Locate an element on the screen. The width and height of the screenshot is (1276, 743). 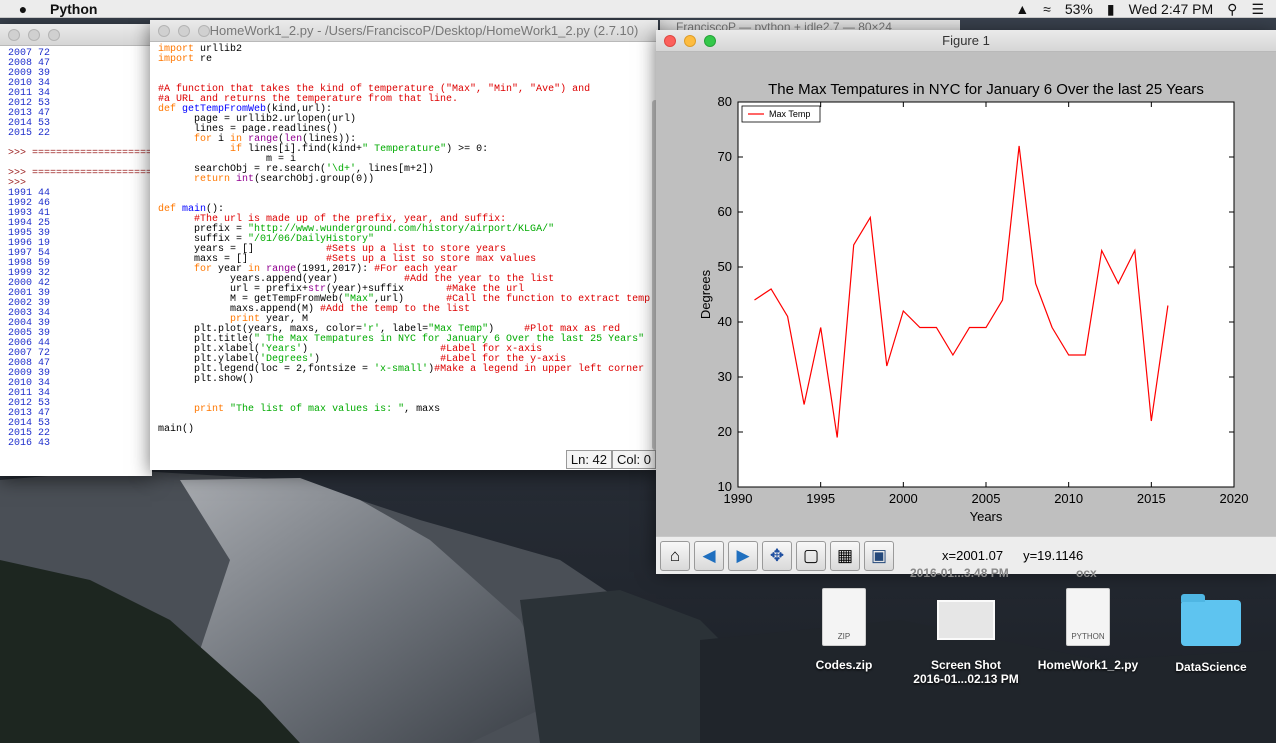
desktop-icon-label: HomeWork1_2.py is located at coordinates (1088, 665).